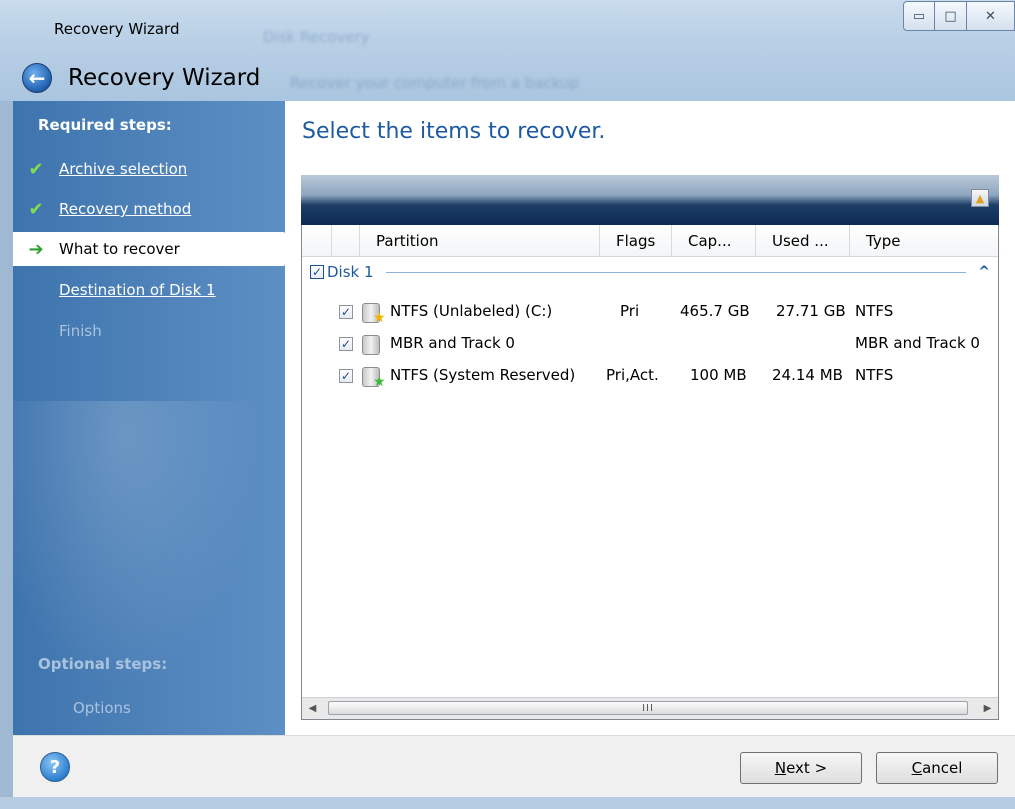  Describe the element at coordinates (125, 209) in the screenshot. I see `step-label: Recovery method` at that location.